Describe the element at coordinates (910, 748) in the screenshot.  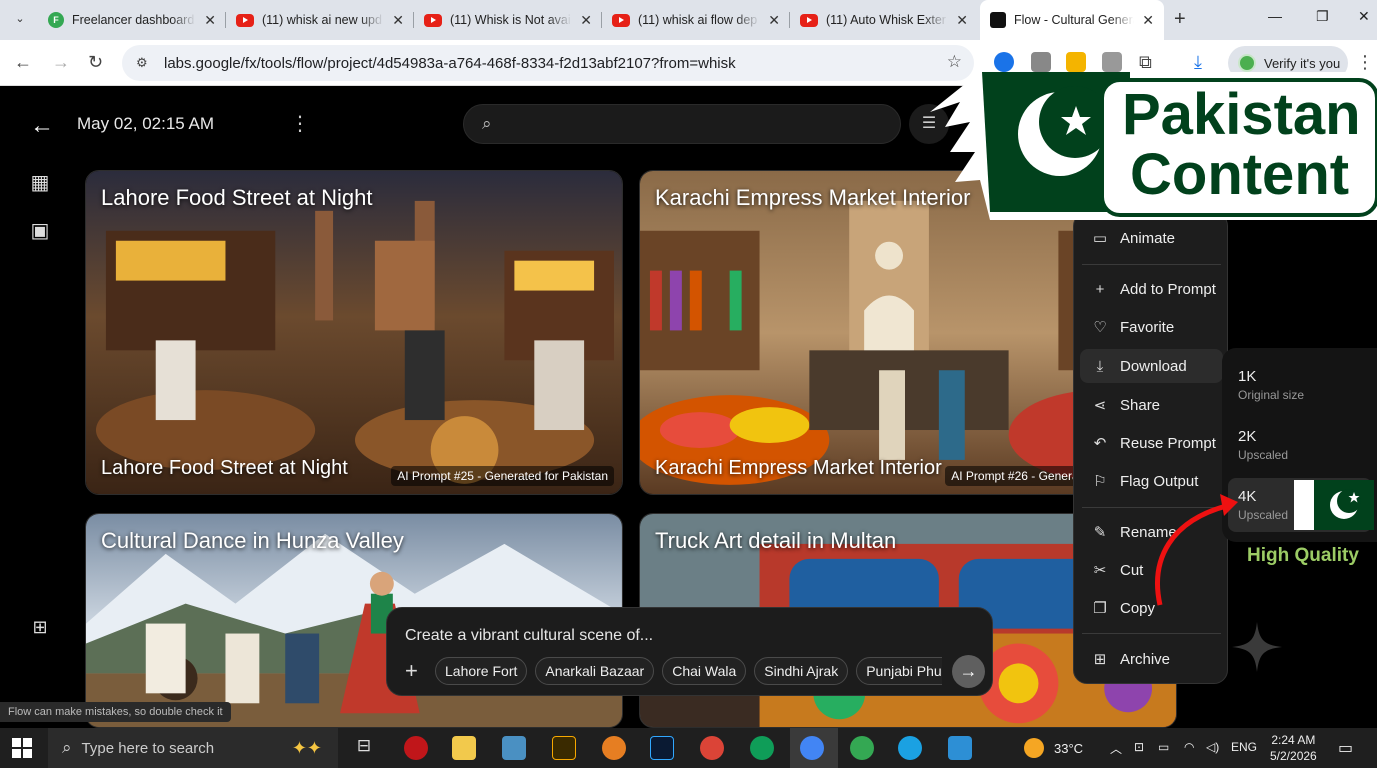
I see `edge-icon` at that location.